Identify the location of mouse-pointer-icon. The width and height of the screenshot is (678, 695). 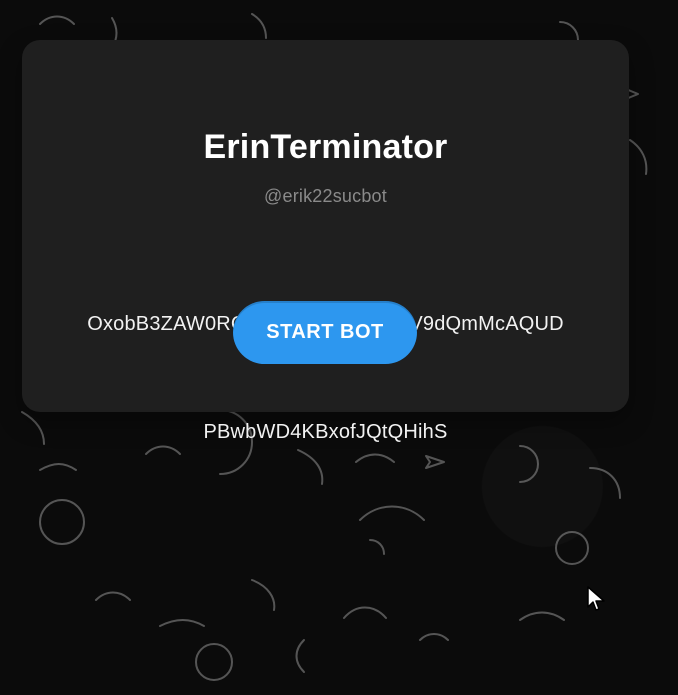
(596, 598).